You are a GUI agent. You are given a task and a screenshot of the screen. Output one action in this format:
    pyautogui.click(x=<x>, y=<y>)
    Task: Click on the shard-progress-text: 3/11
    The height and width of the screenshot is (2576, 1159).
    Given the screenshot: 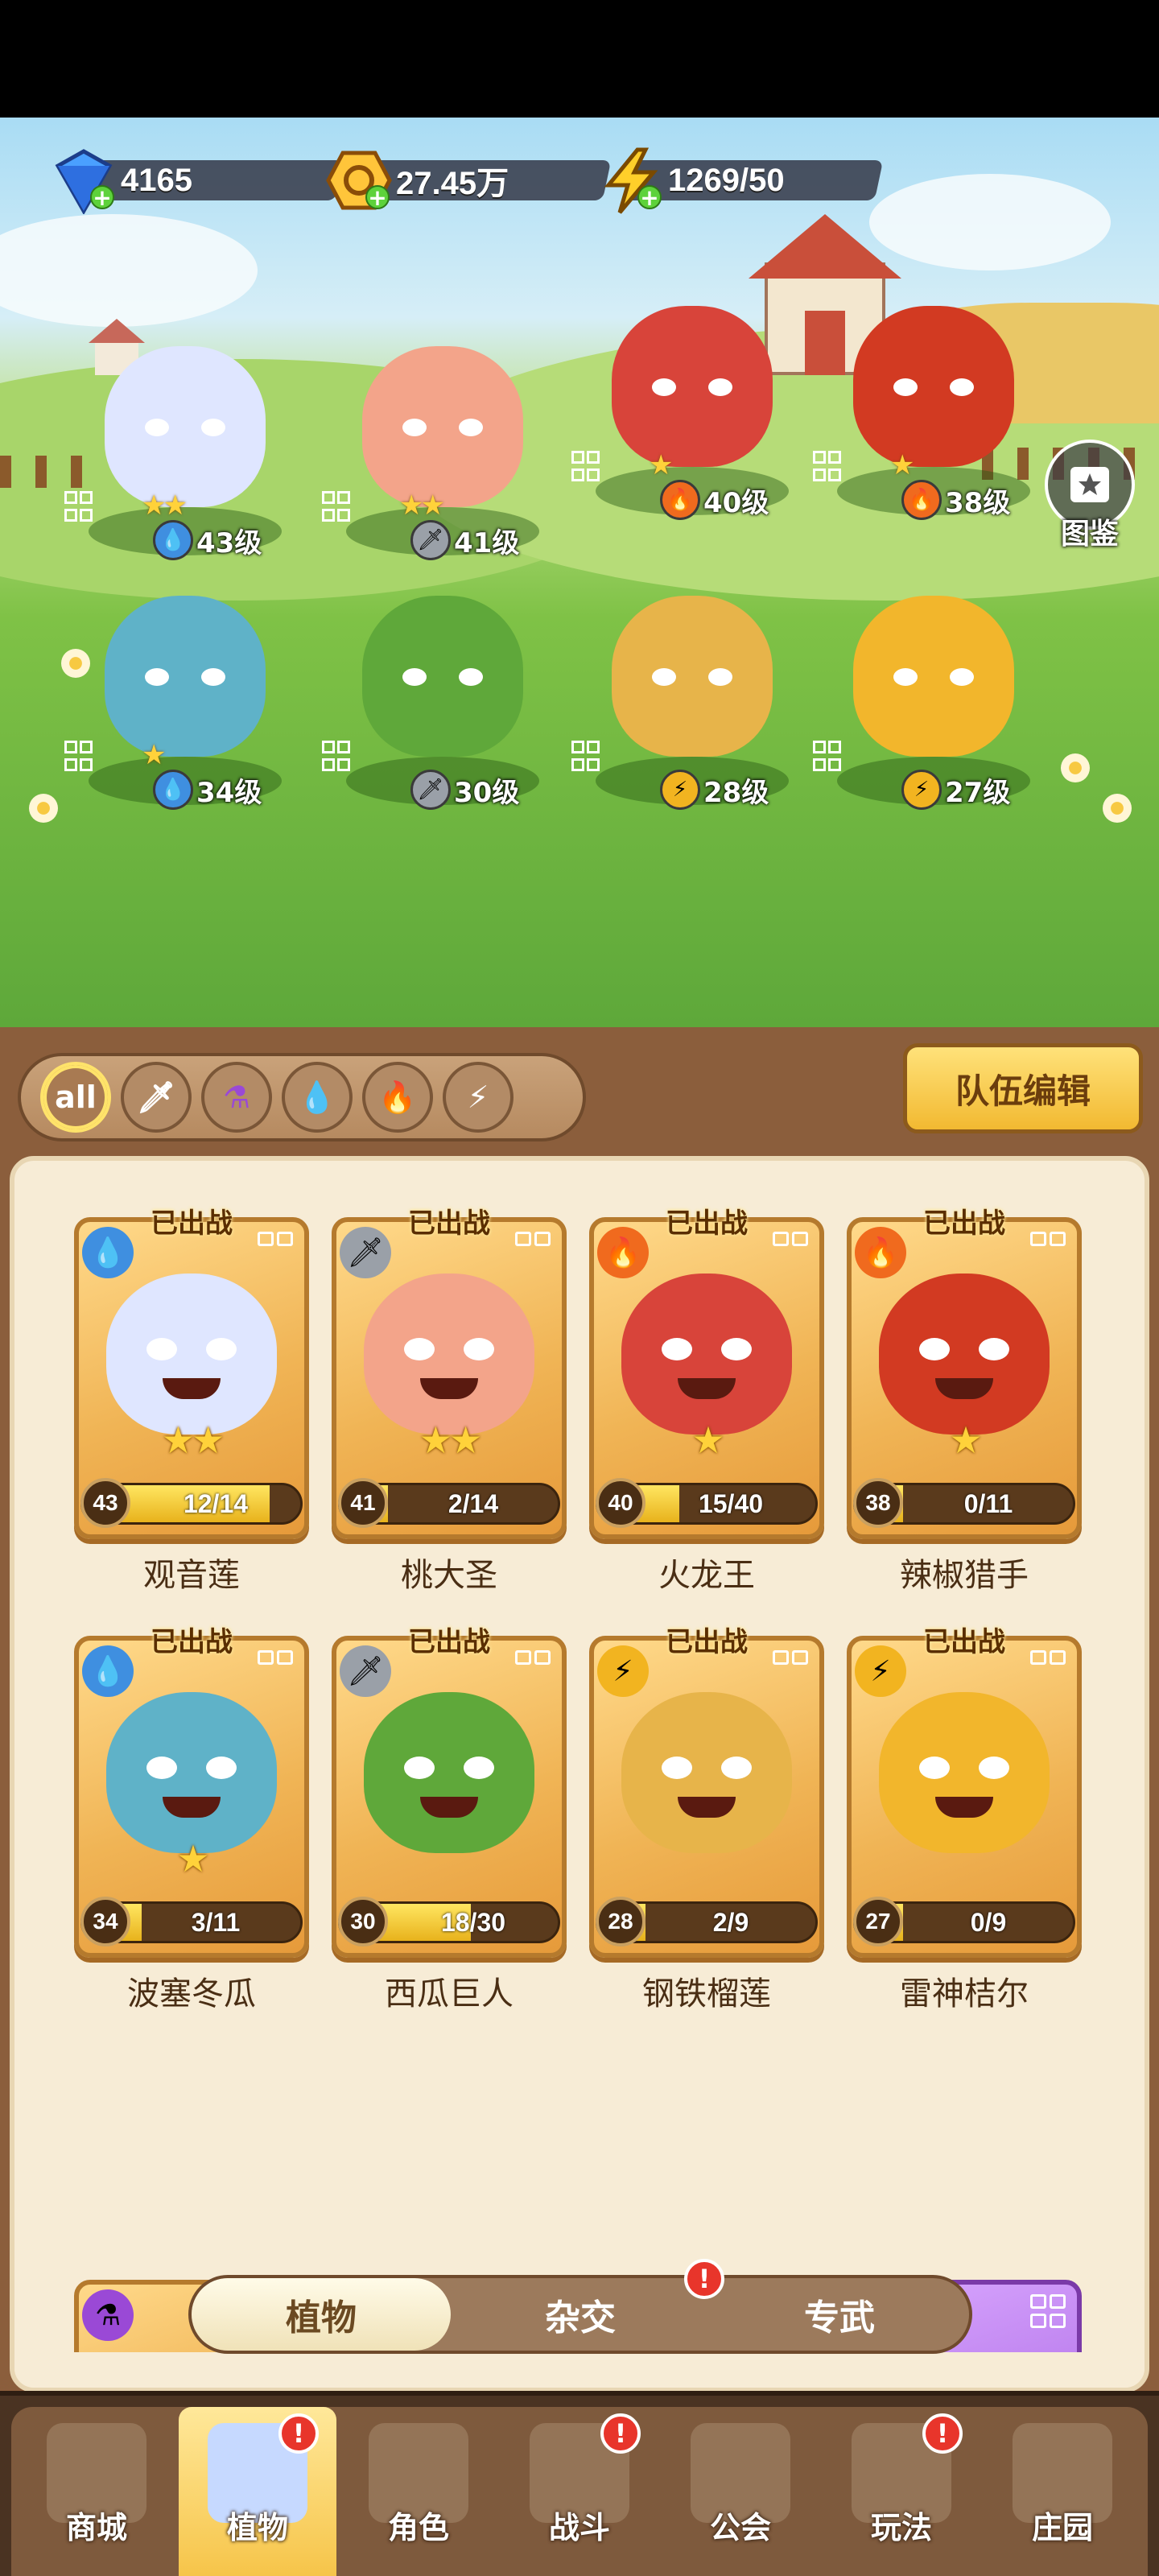 What is the action you would take?
    pyautogui.click(x=216, y=1922)
    